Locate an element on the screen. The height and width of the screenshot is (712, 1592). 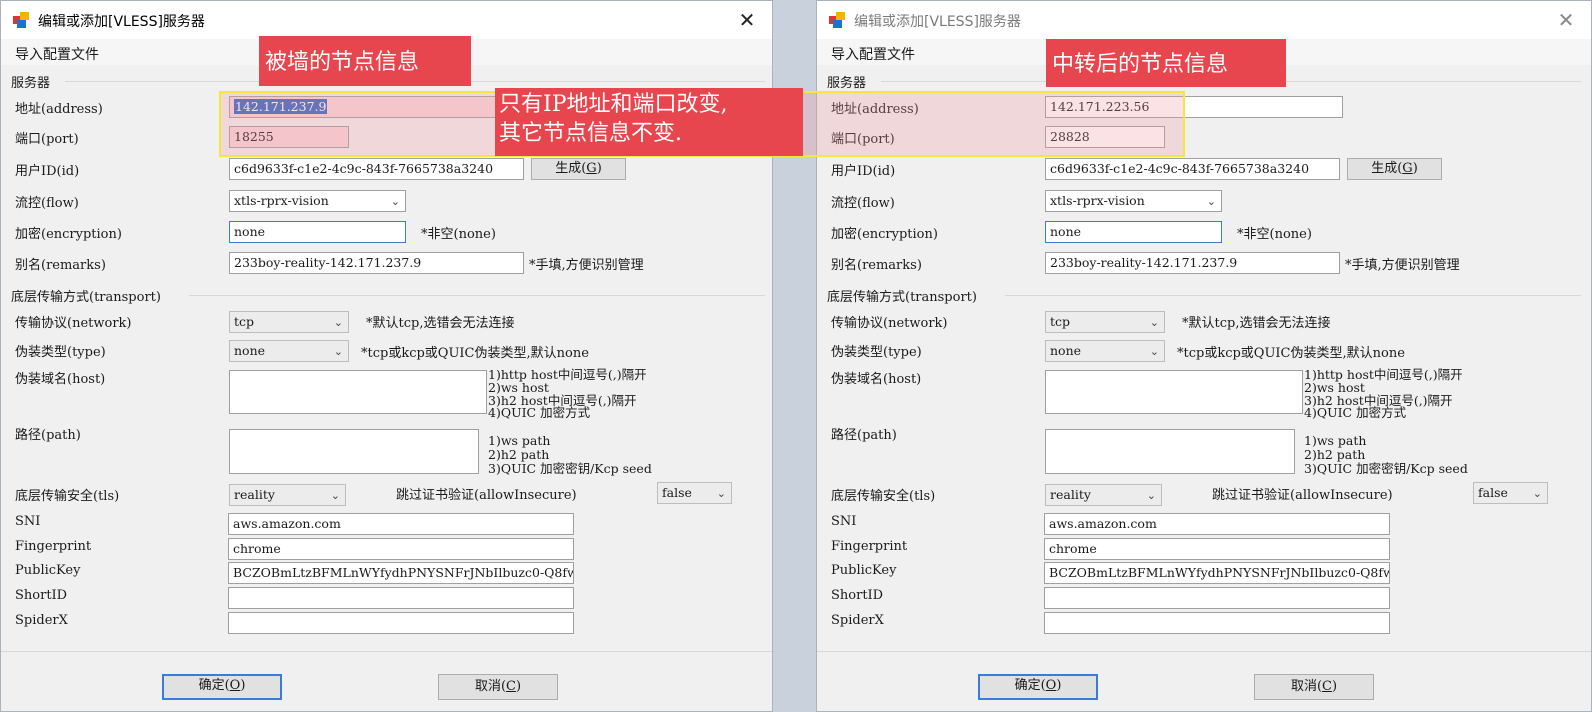
spider-x-label: SpiderX is located at coordinates (41, 620).